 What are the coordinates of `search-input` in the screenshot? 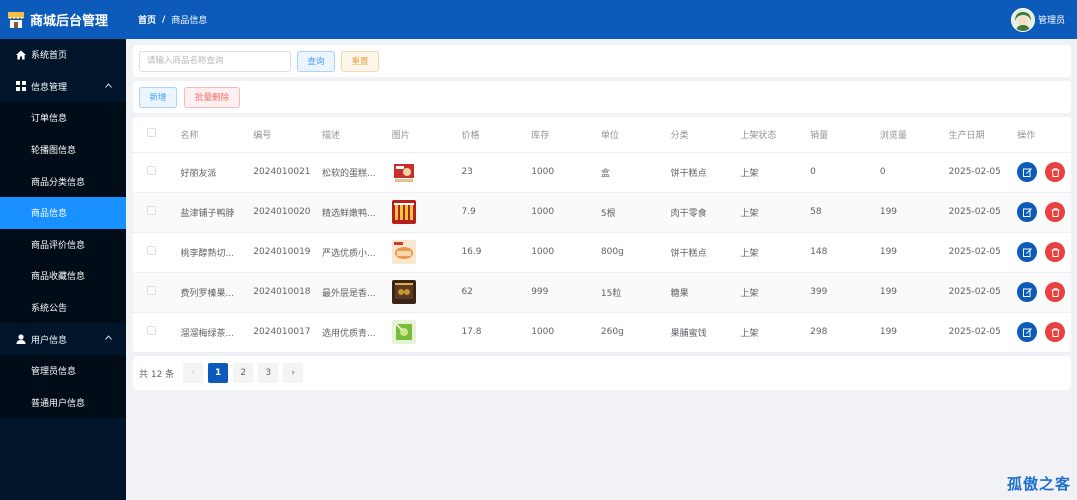 It's located at (215, 61).